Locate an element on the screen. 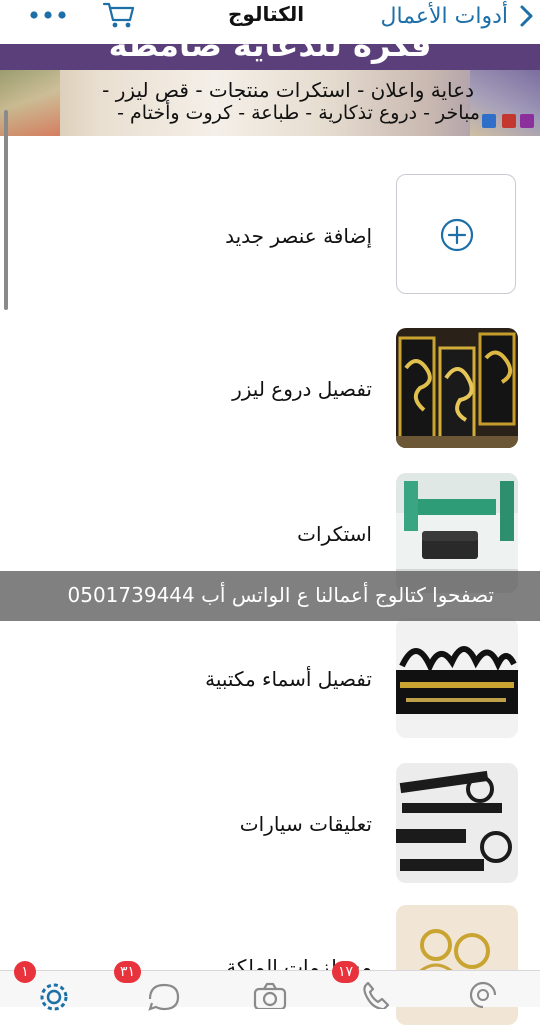 Image resolution: width=540 pixels, height=1035 pixels. cart-icon is located at coordinates (119, 16).